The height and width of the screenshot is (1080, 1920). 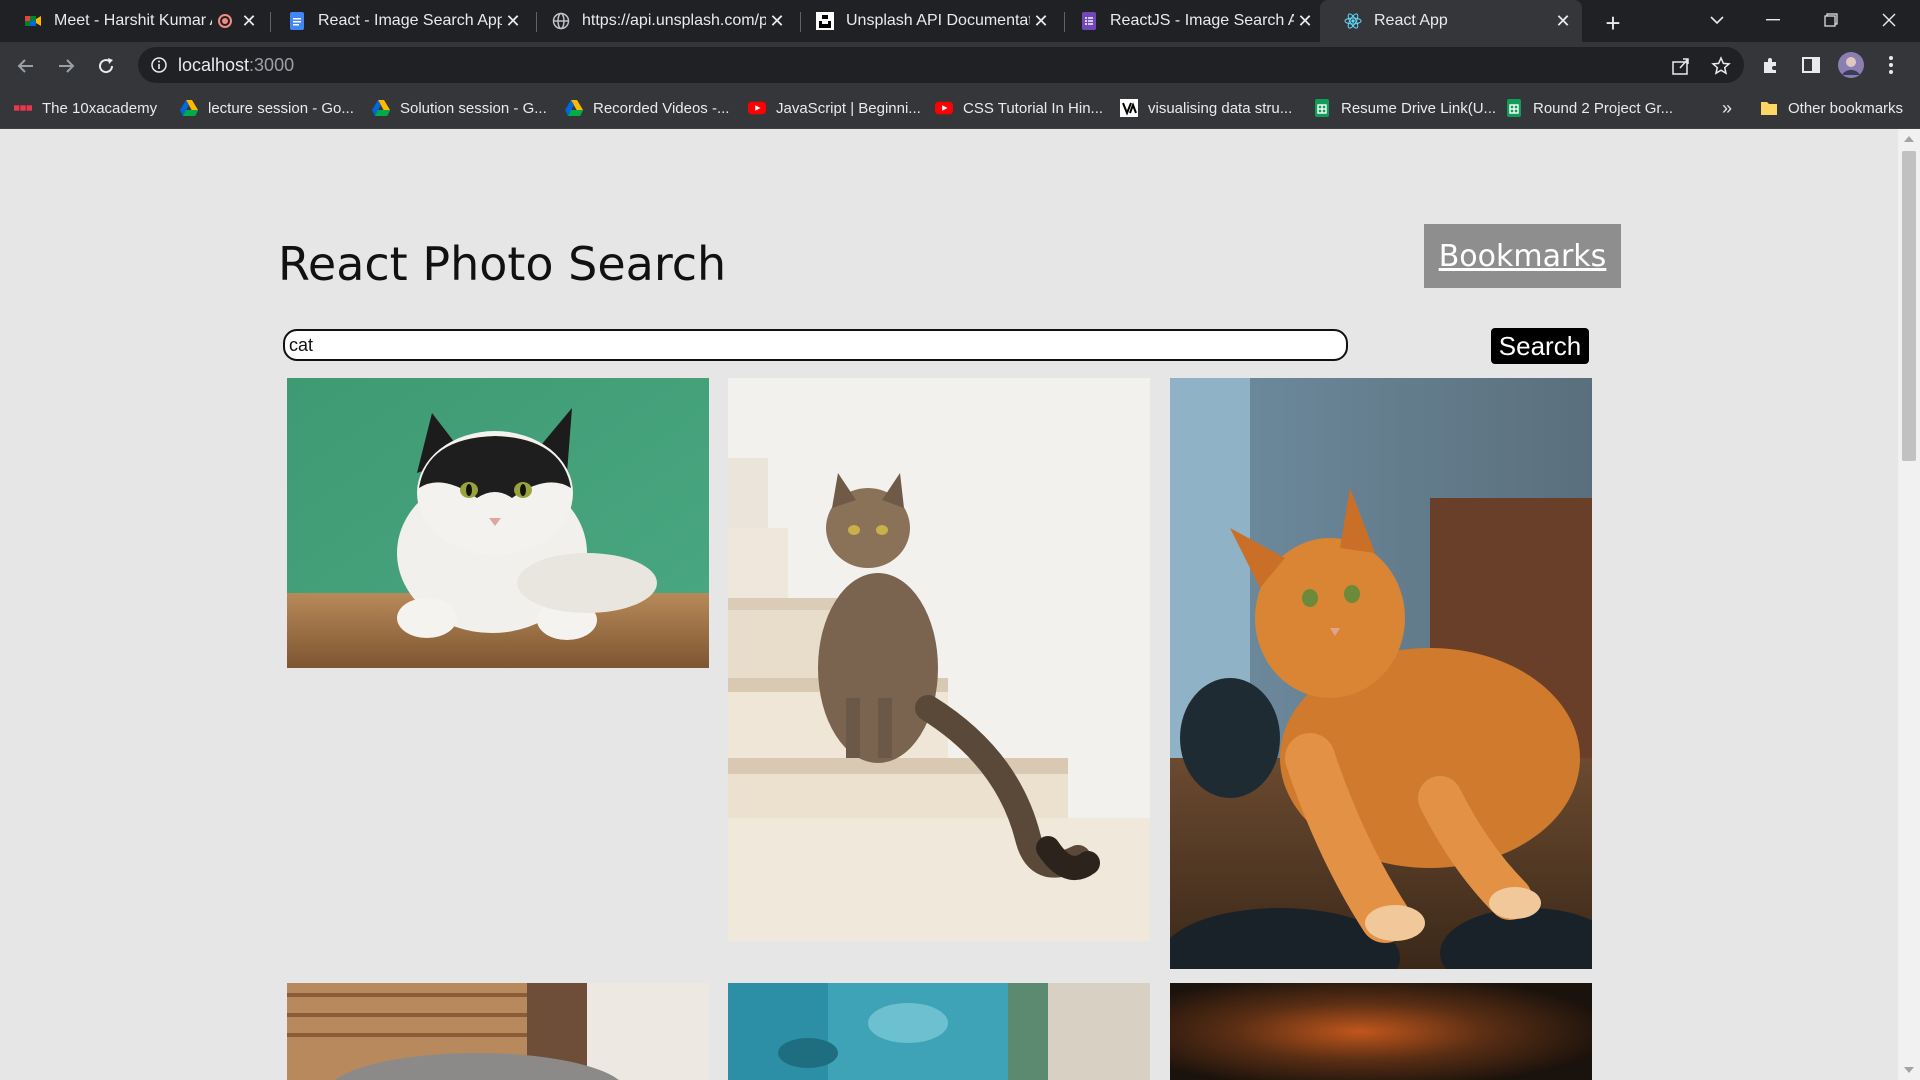 I want to click on tab-title: Meet - Harshit Kumar A, so click(x=133, y=20).